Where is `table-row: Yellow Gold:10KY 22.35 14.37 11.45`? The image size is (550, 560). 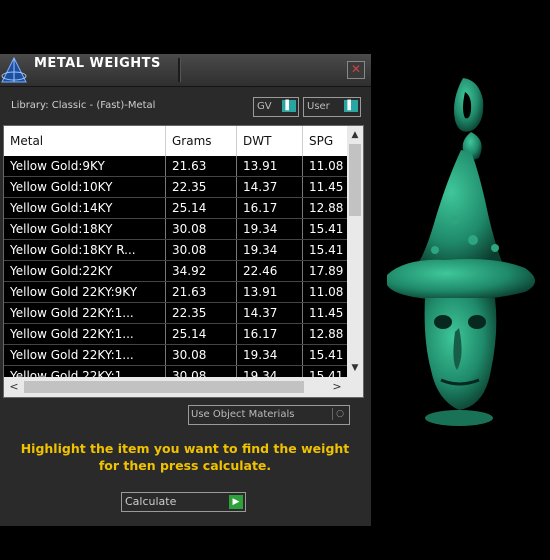 table-row: Yellow Gold:10KY 22.35 14.37 11.45 is located at coordinates (175, 187).